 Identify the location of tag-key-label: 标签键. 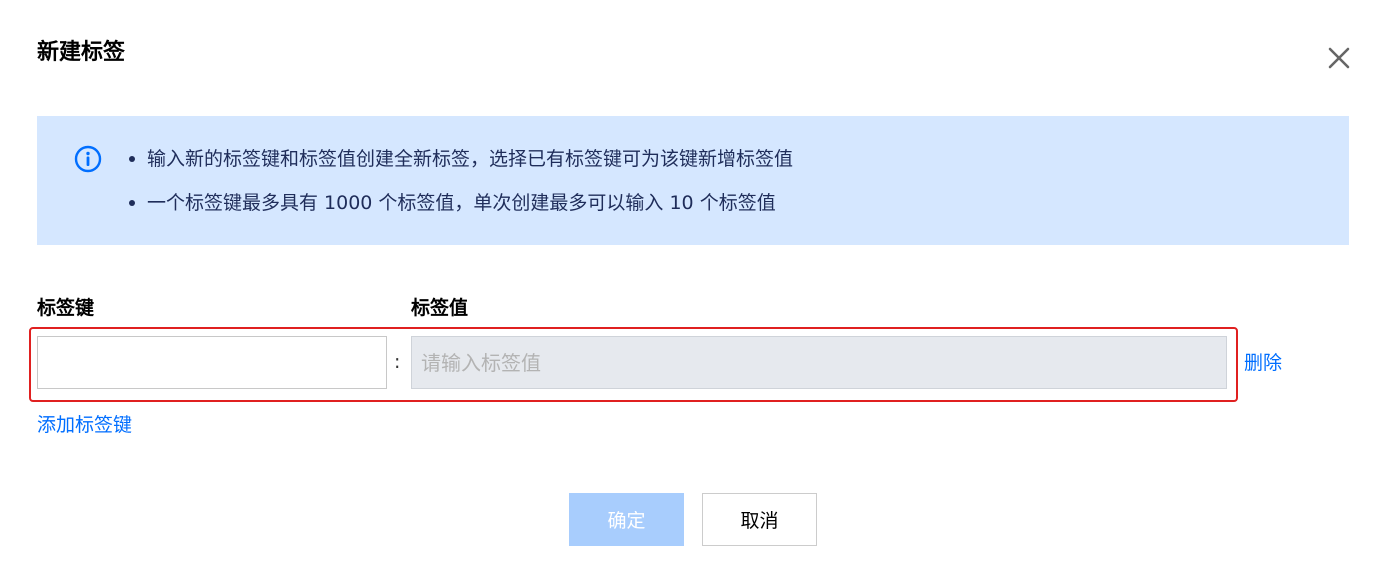
(66, 308).